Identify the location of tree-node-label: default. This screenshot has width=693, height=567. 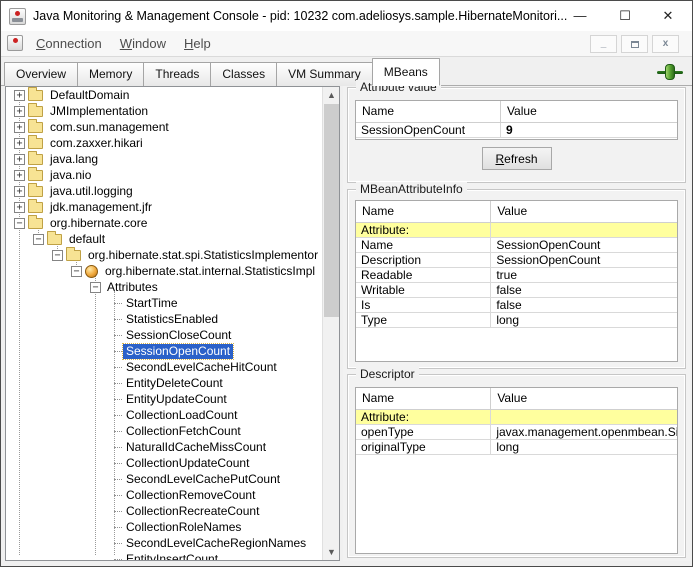
(87, 239).